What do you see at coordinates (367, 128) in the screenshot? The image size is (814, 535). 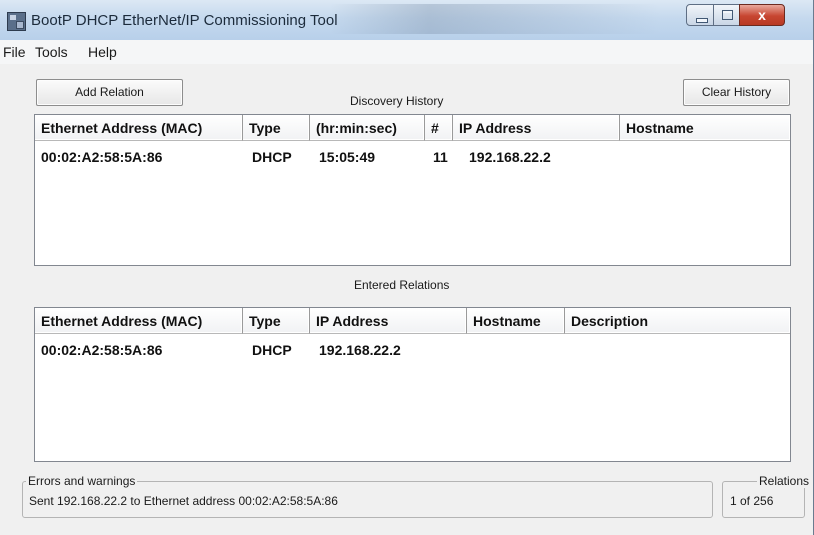 I see `column-time: (hr:min:sec)` at bounding box center [367, 128].